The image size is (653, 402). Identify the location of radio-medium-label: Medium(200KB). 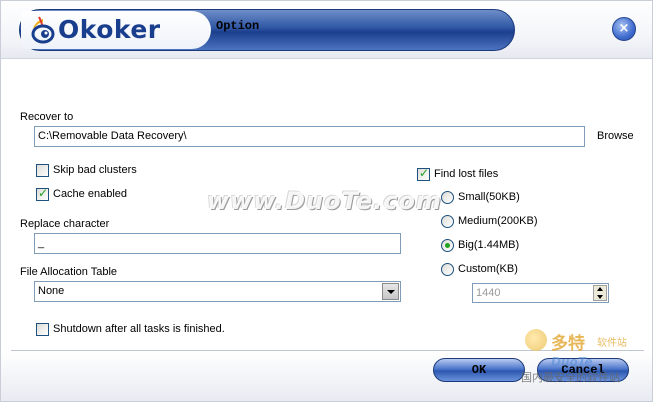
(498, 221).